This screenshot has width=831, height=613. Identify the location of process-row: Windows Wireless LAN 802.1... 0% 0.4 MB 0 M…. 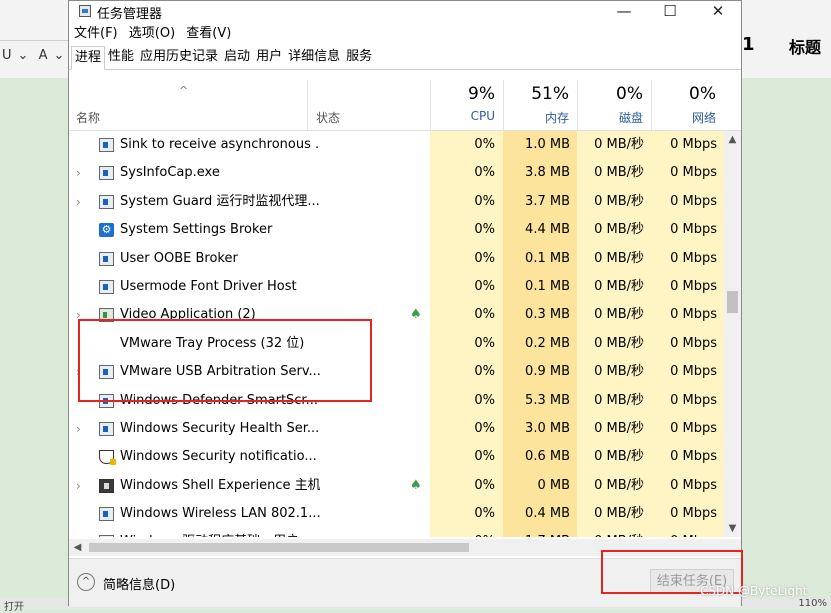
(396, 514).